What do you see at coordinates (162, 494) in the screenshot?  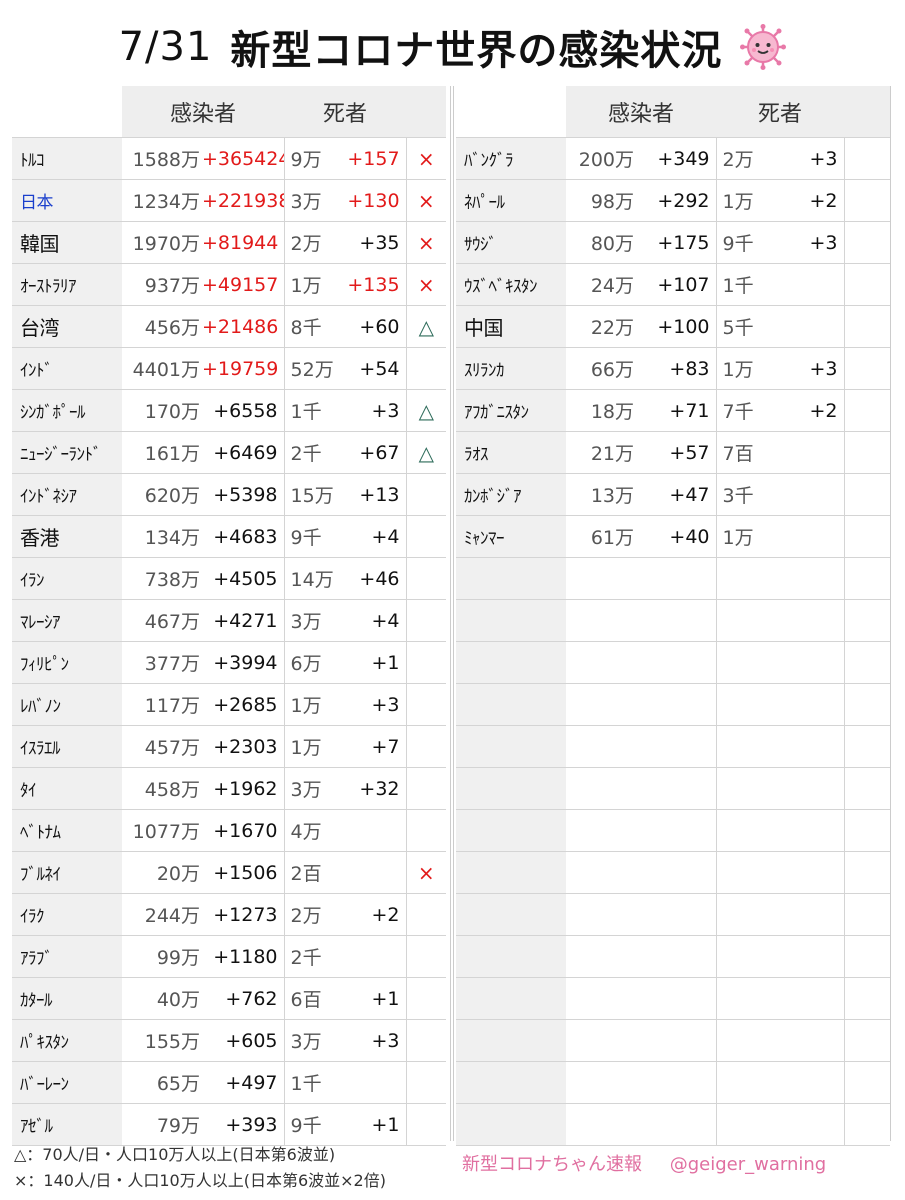 I see `infected-total: 620万` at bounding box center [162, 494].